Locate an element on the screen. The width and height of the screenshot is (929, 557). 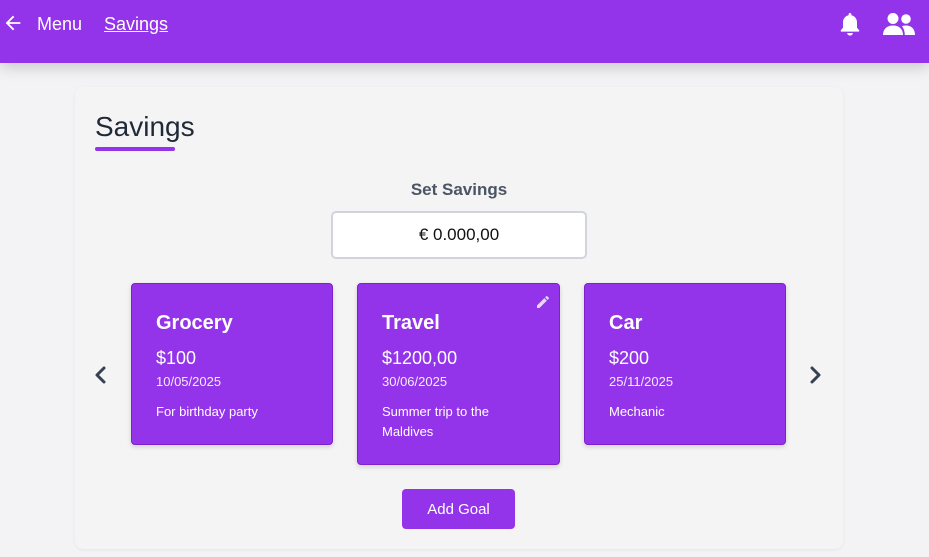
set-savings-label: Set Savings is located at coordinates (459, 189).